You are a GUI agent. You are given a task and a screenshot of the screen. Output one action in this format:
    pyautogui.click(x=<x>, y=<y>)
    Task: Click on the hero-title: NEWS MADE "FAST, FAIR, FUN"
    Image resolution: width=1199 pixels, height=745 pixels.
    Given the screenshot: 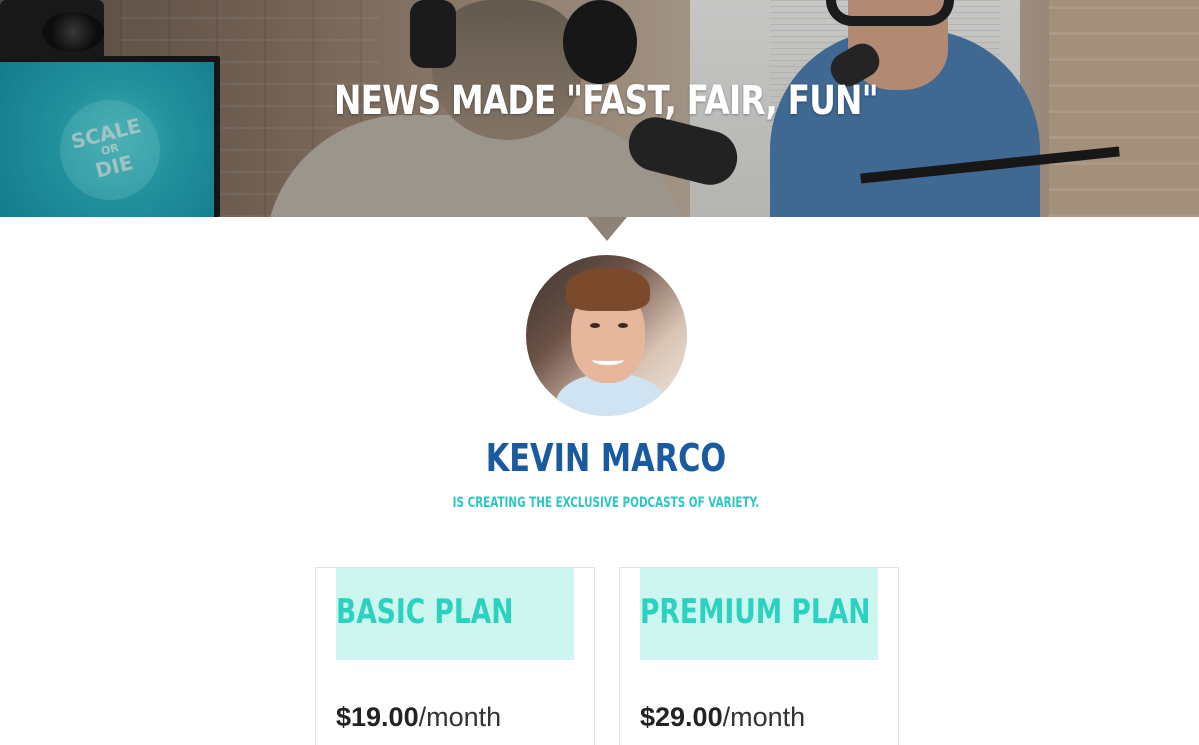 What is the action you would take?
    pyautogui.click(x=606, y=101)
    